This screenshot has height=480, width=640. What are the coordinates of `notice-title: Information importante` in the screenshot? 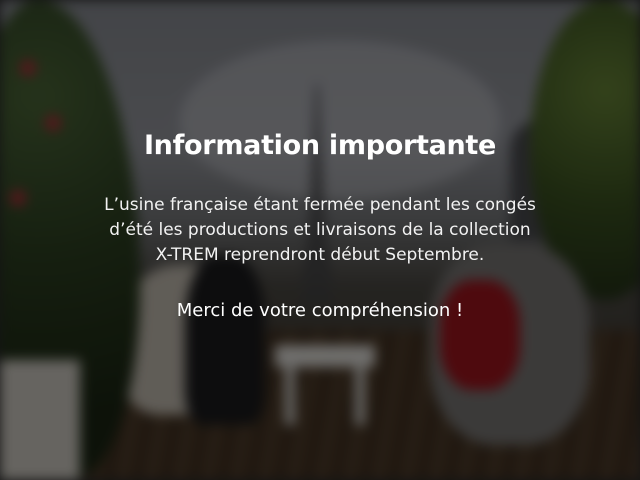 It's located at (320, 145).